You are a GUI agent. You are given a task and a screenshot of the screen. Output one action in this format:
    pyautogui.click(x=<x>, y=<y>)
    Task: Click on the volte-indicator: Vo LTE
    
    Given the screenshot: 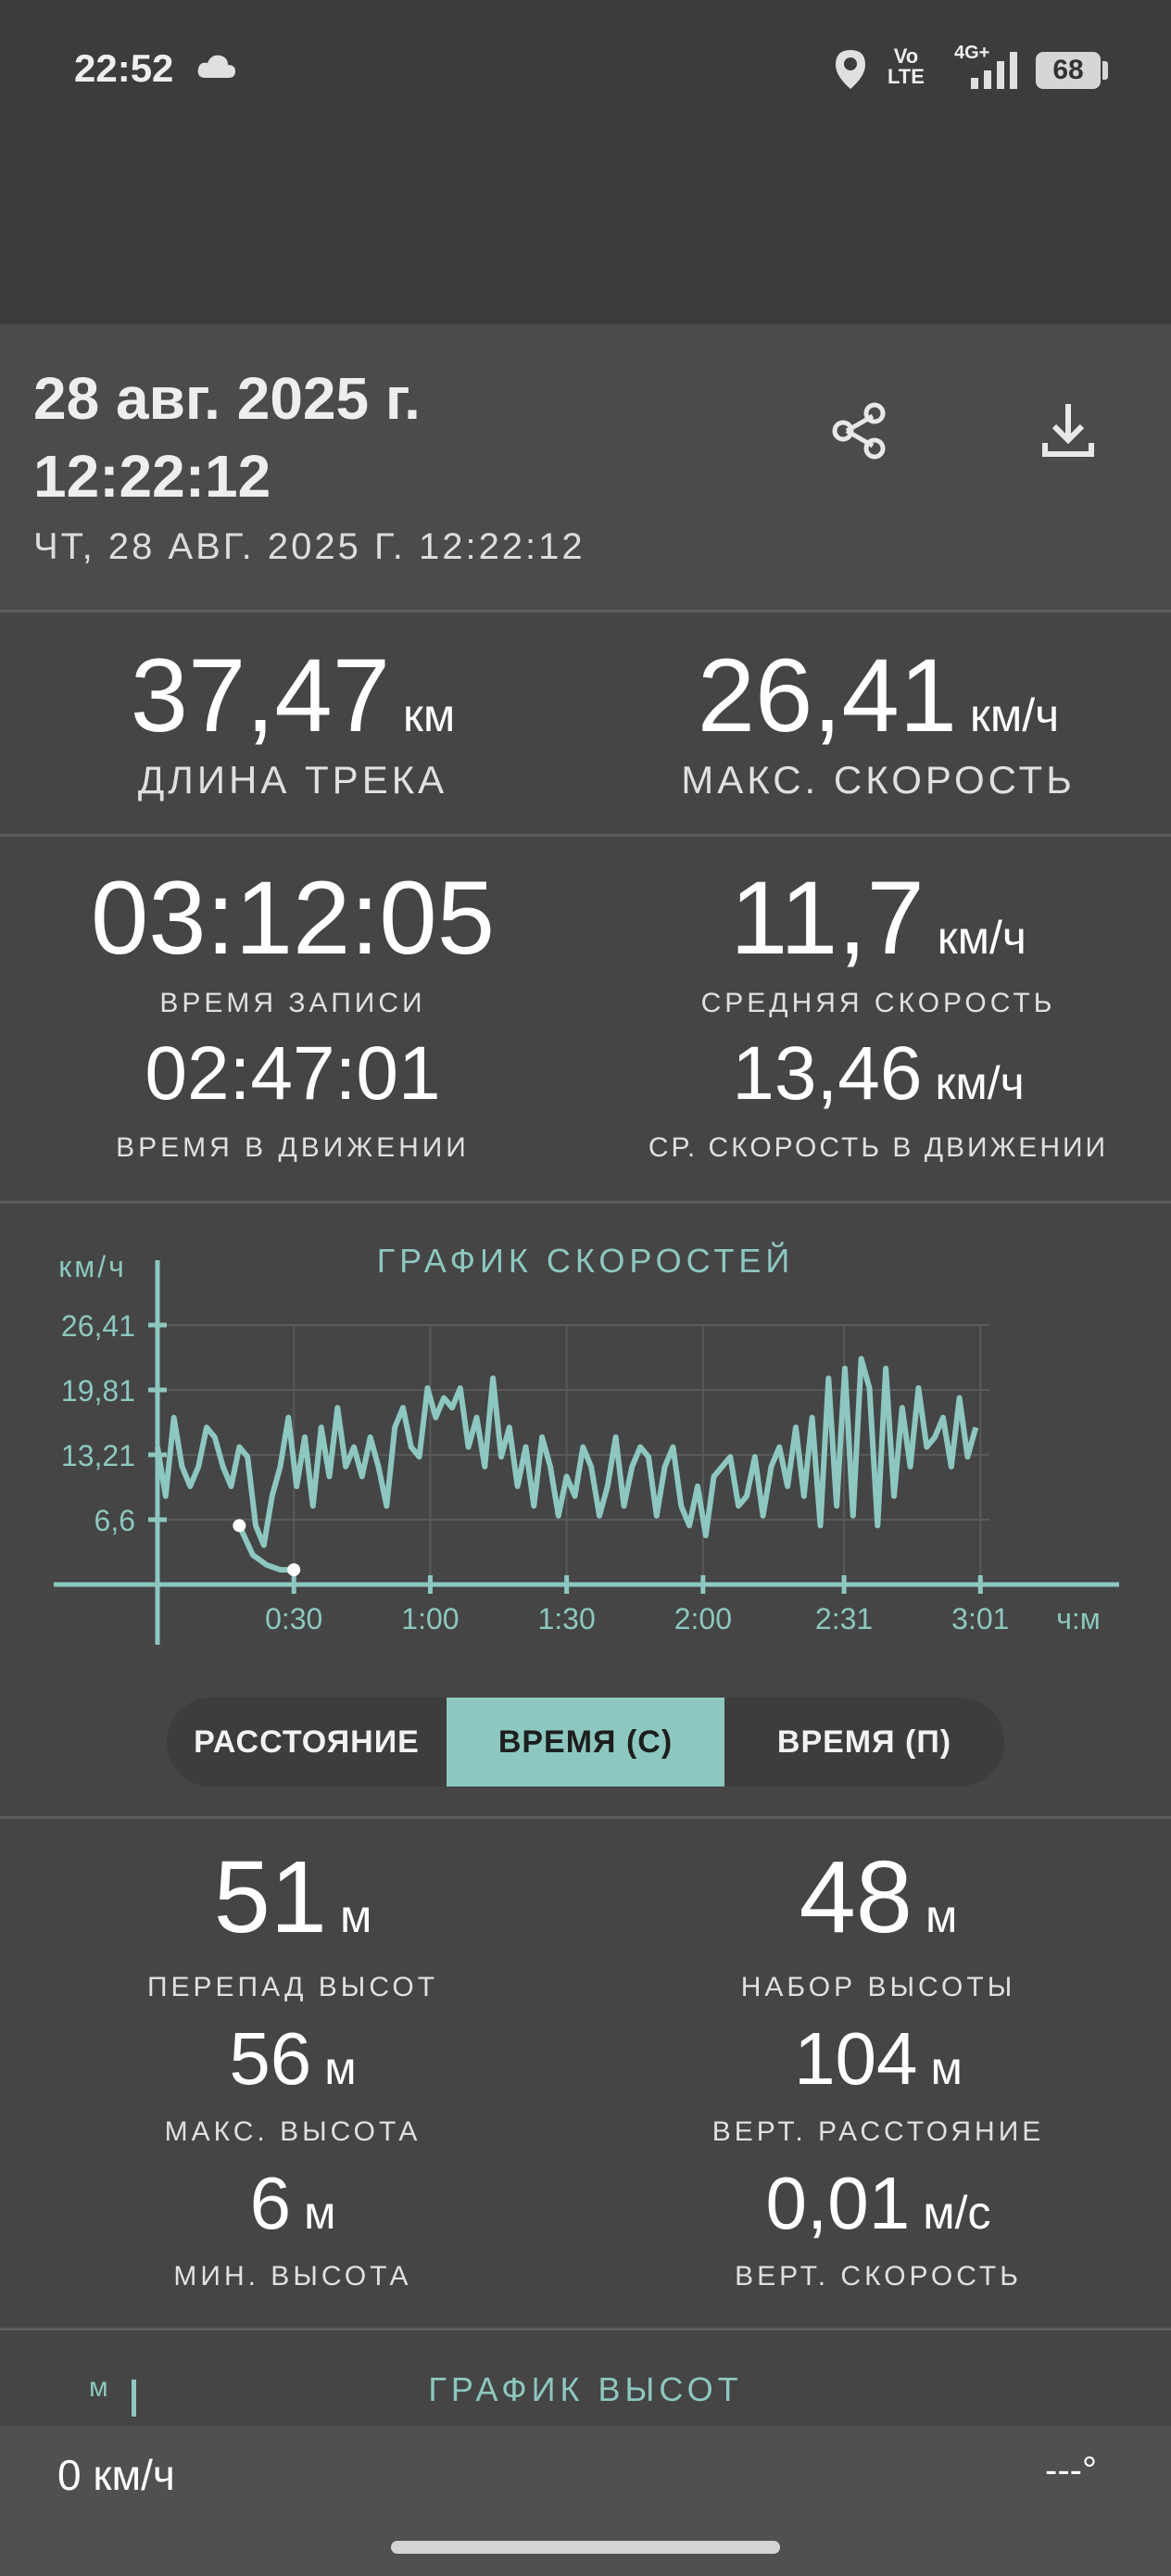 What is the action you would take?
    pyautogui.click(x=907, y=66)
    